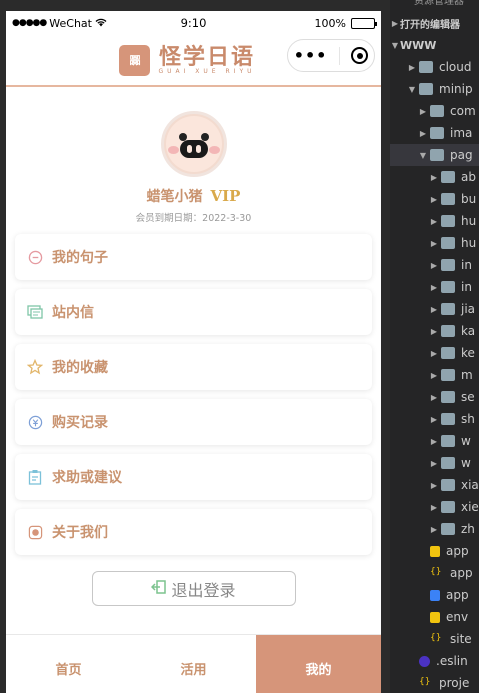 This screenshot has width=479, height=693. I want to click on js-icon, so click(435, 617).